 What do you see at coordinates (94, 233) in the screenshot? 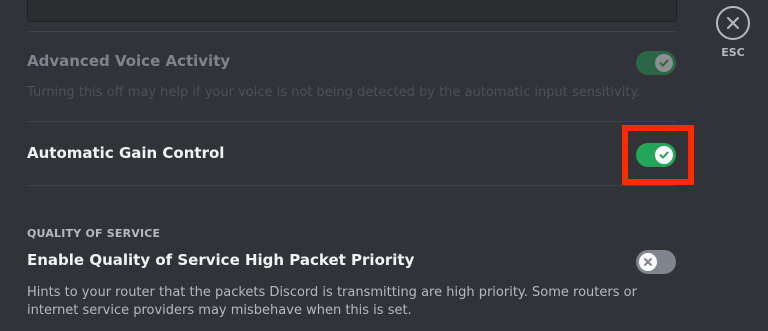
I see `quality-of-service-header: QUALITY OF SERVICE` at bounding box center [94, 233].